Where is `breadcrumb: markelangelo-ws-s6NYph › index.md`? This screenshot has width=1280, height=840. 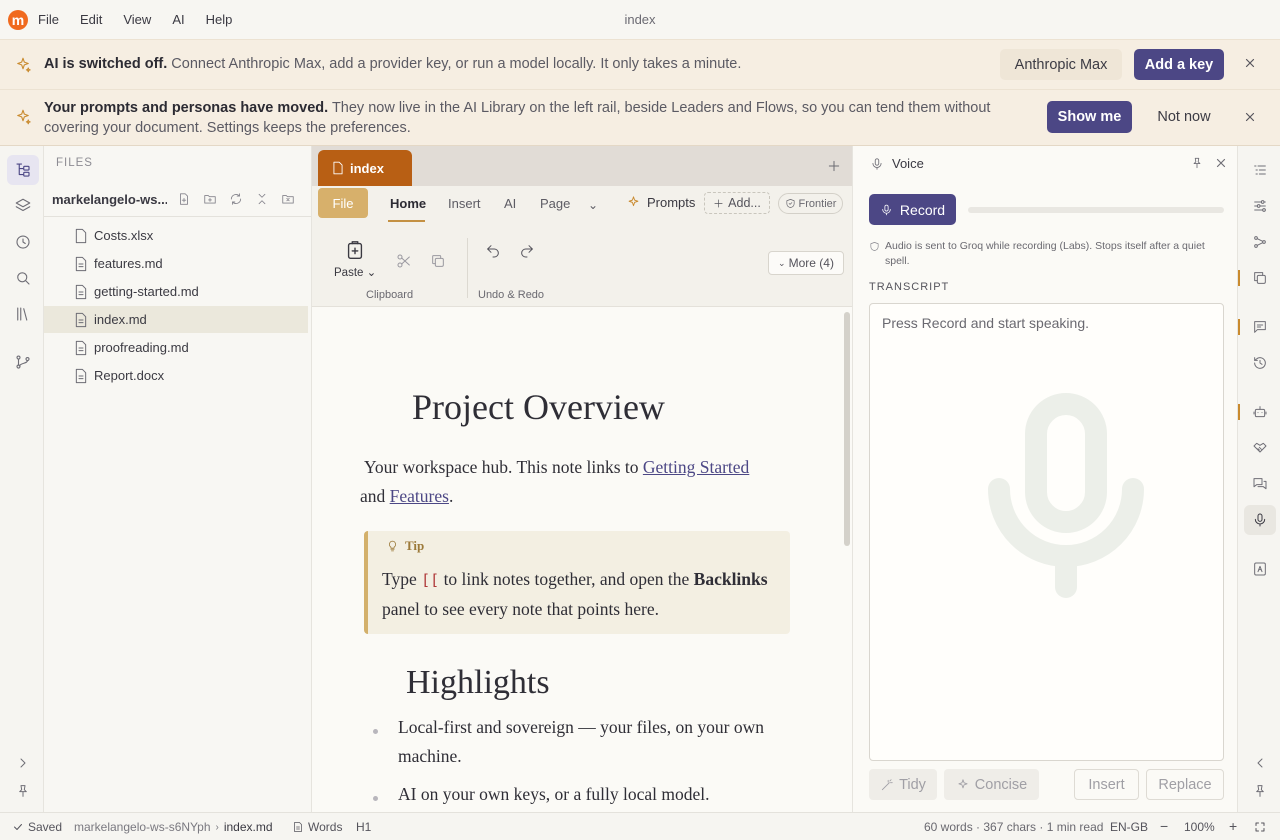
breadcrumb: markelangelo-ws-s6NYph › index.md is located at coordinates (173, 827).